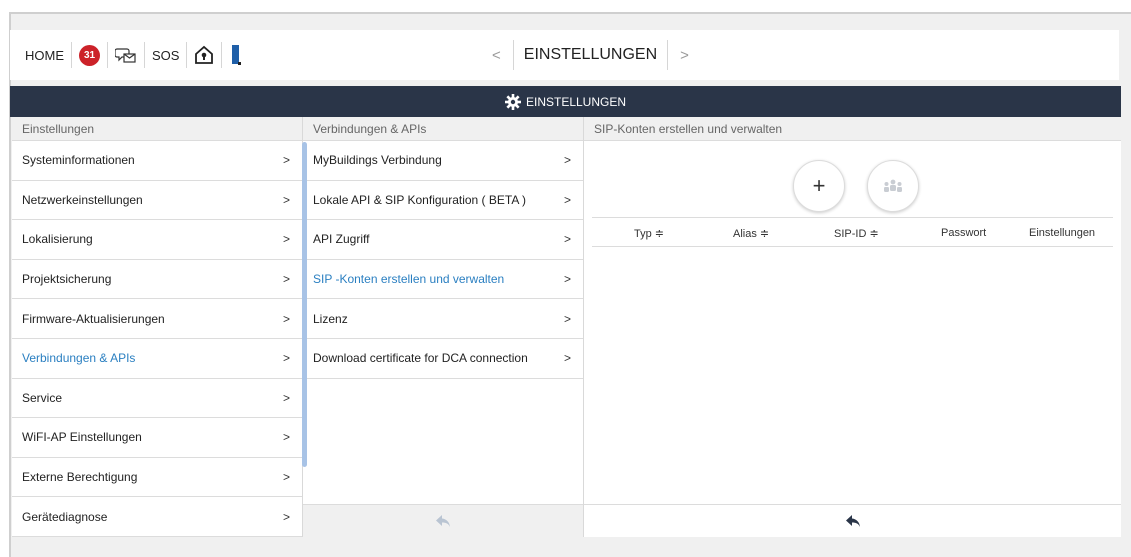 This screenshot has height=557, width=1131. I want to click on home-security-icon, so click(204, 54).